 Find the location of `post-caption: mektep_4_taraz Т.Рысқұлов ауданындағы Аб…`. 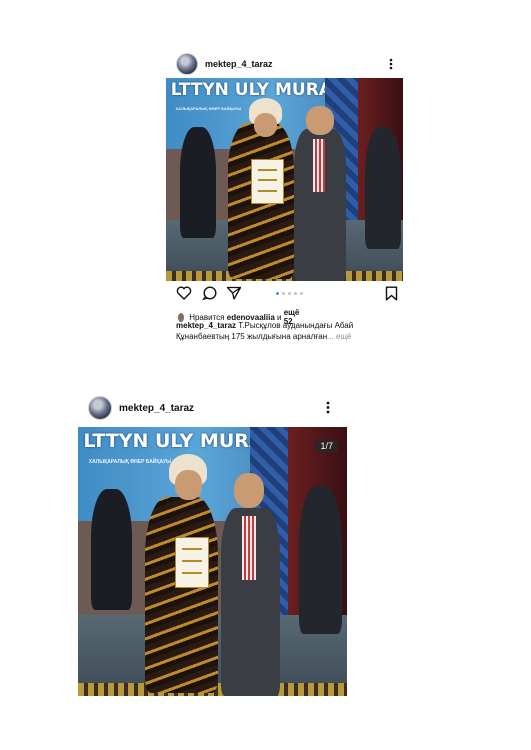

post-caption: mektep_4_taraz Т.Рысқұлов ауданындағы Аб… is located at coordinates (291, 331).